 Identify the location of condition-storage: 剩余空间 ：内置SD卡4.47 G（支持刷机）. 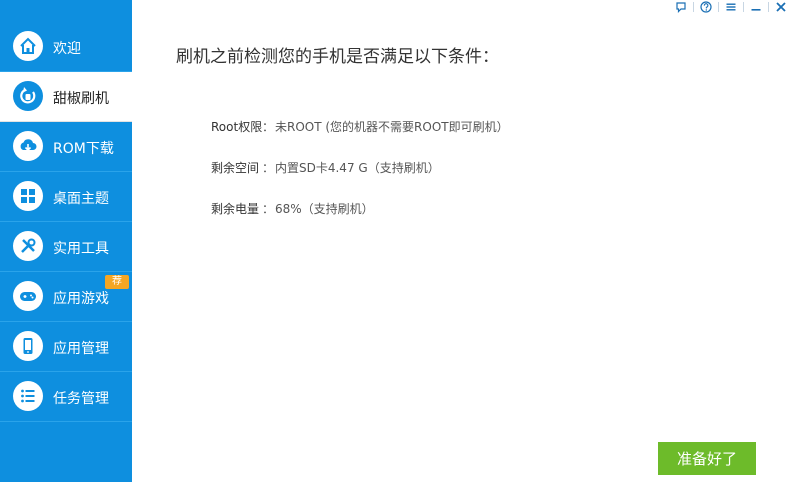
(325, 167).